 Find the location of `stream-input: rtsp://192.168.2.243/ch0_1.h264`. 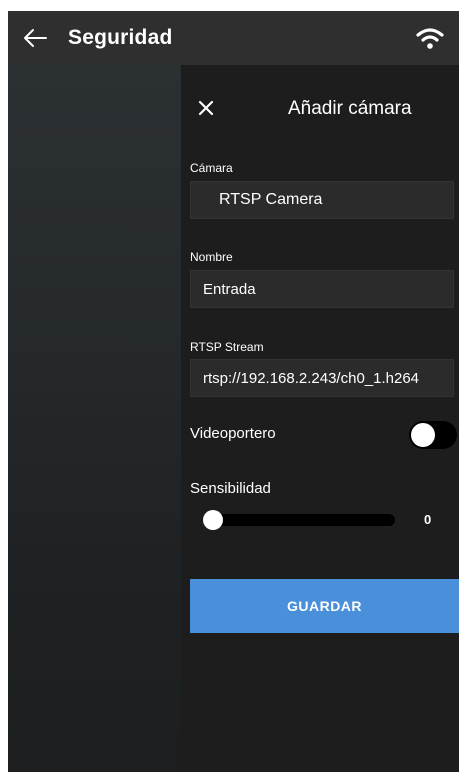

stream-input: rtsp://192.168.2.243/ch0_1.h264 is located at coordinates (322, 378).